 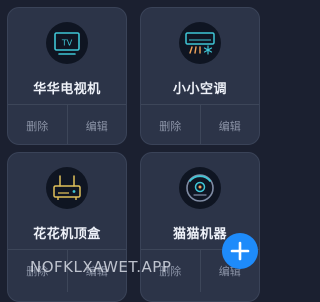 I want to click on plus-icon, so click(x=240, y=251).